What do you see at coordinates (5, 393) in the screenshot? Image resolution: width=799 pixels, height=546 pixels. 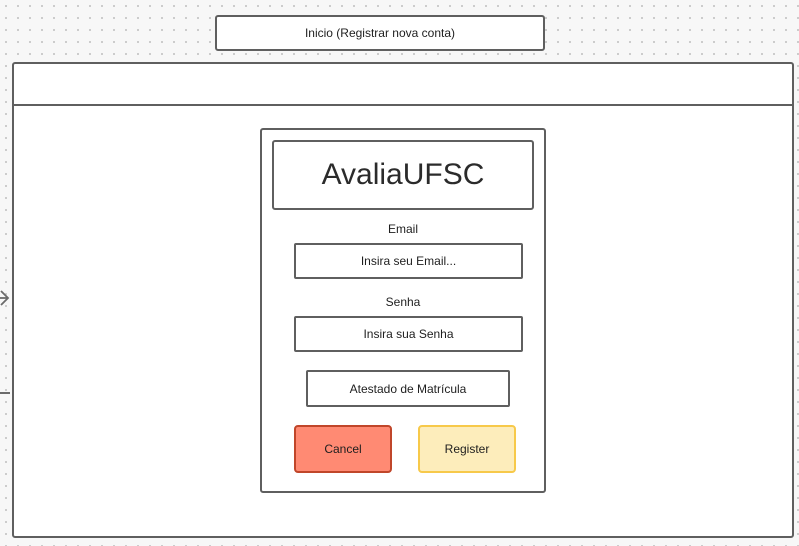 I see `connector-line` at bounding box center [5, 393].